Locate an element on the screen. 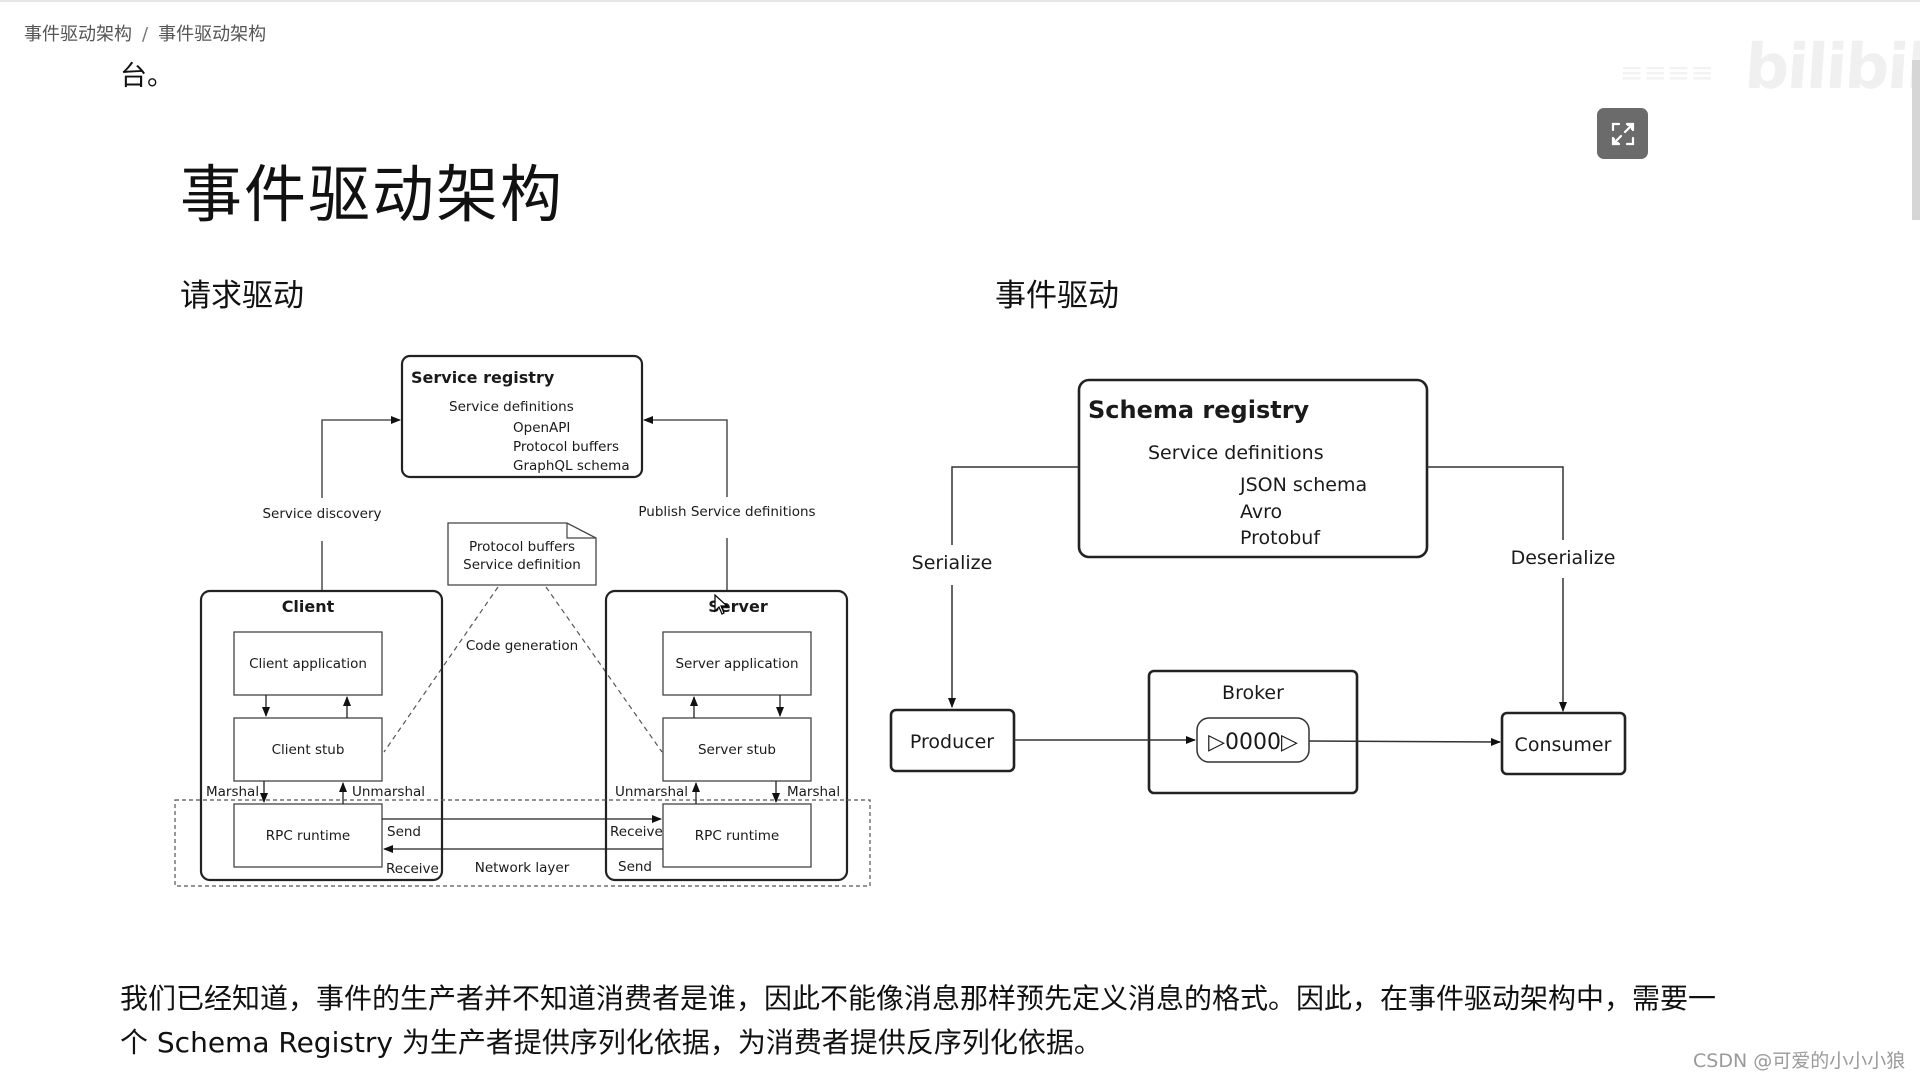 This screenshot has width=1920, height=1080. client-send-label: Send is located at coordinates (404, 832).